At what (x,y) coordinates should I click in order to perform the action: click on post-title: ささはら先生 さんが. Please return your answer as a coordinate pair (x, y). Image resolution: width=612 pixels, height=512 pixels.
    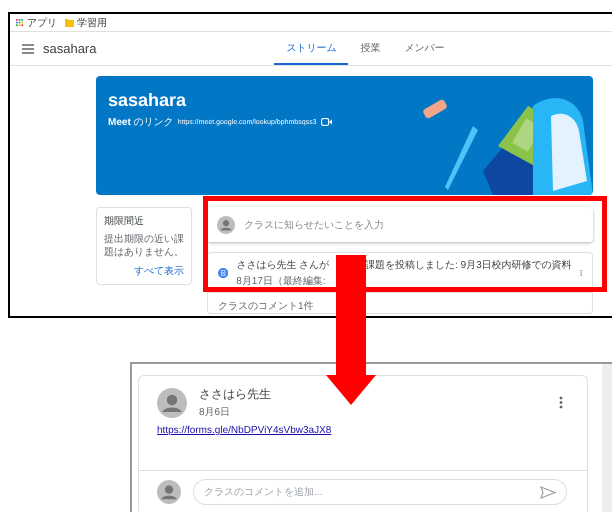
    Looking at the image, I should click on (283, 265).